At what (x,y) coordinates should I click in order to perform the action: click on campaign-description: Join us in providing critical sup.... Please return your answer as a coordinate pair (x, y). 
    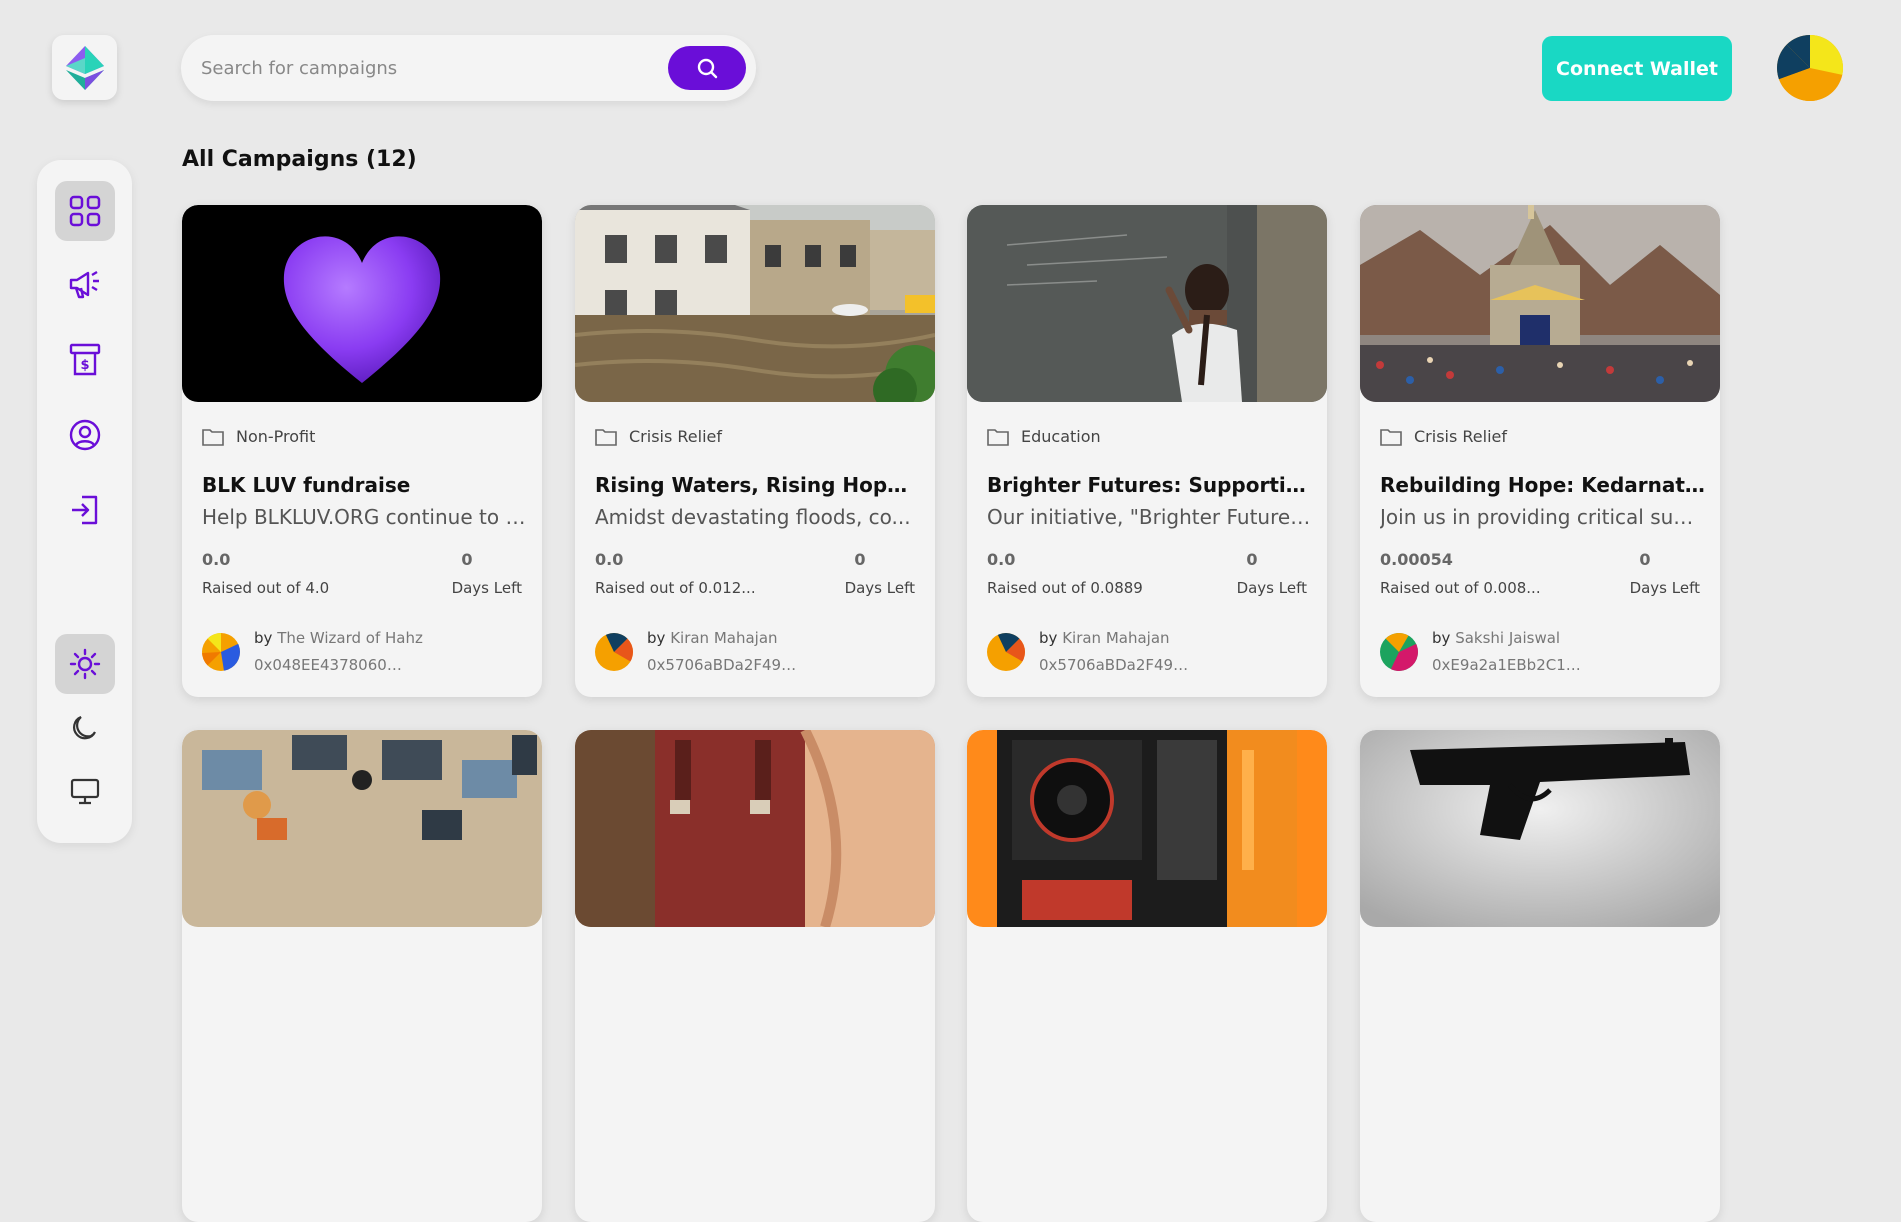
    Looking at the image, I should click on (1542, 517).